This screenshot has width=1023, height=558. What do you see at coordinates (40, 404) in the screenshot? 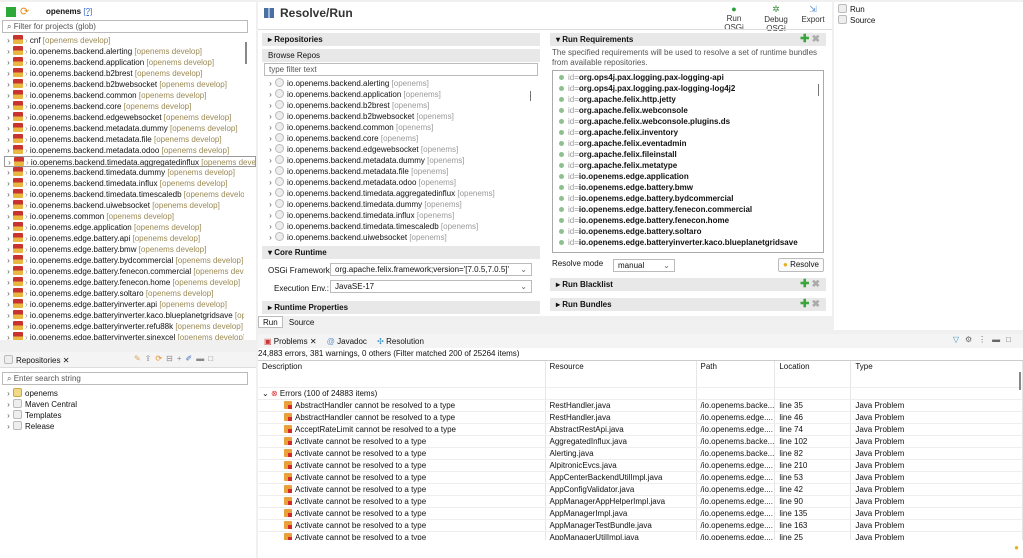
I see `repository-item: › Maven Central` at bounding box center [40, 404].